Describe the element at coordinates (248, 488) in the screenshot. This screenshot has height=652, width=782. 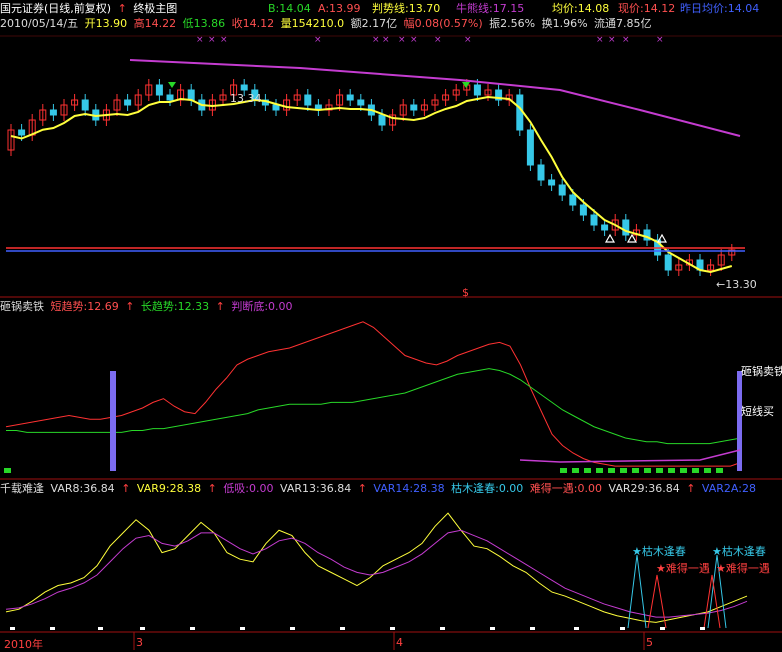
I see `absorb-value: 低吸:0.00` at that location.